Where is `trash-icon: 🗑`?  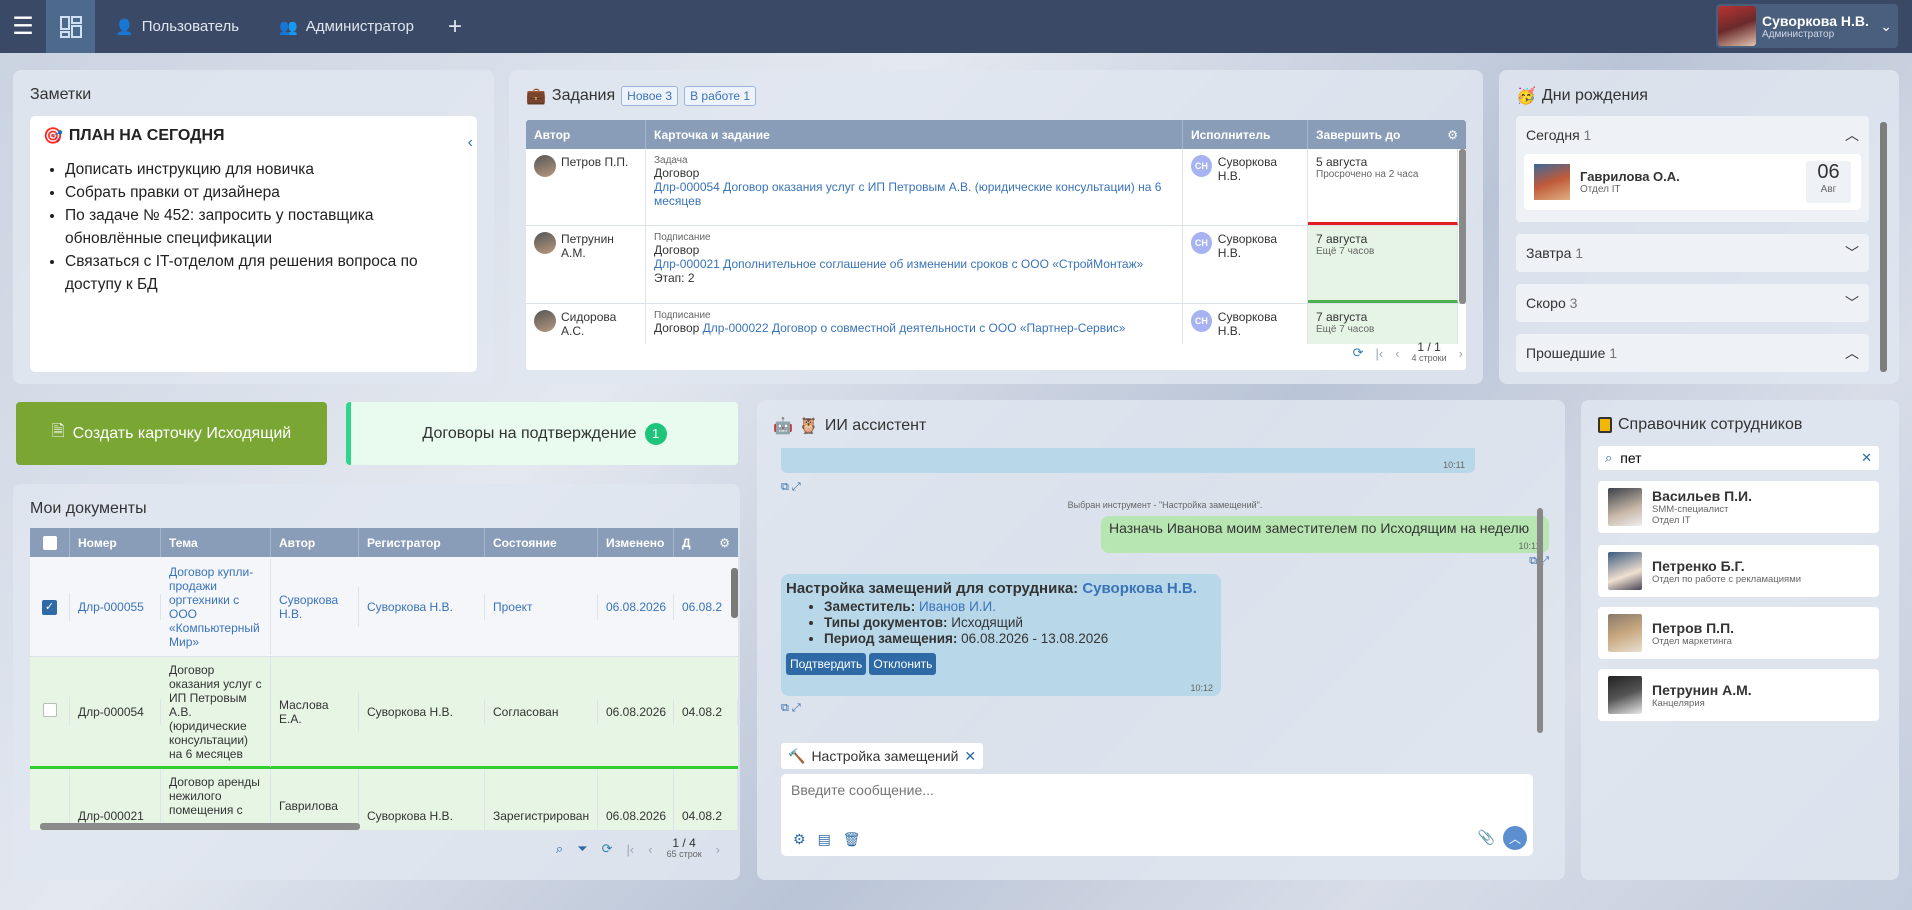 trash-icon: 🗑 is located at coordinates (852, 839).